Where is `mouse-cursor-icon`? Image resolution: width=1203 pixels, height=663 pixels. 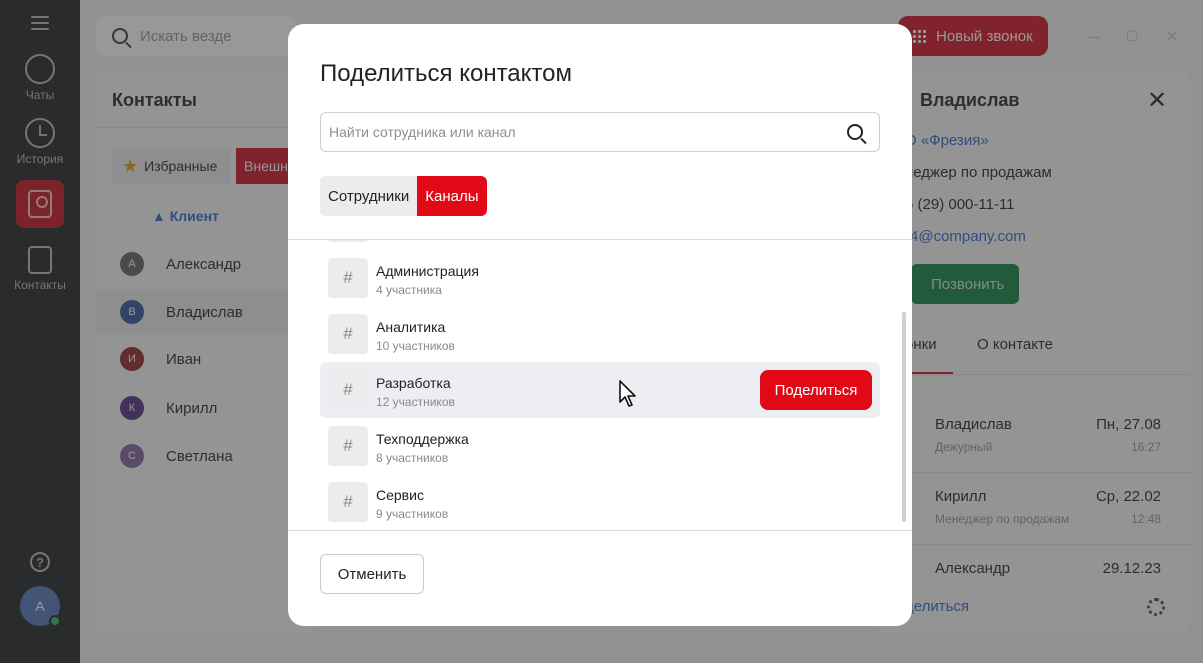
mouse-cursor-icon is located at coordinates (627, 393).